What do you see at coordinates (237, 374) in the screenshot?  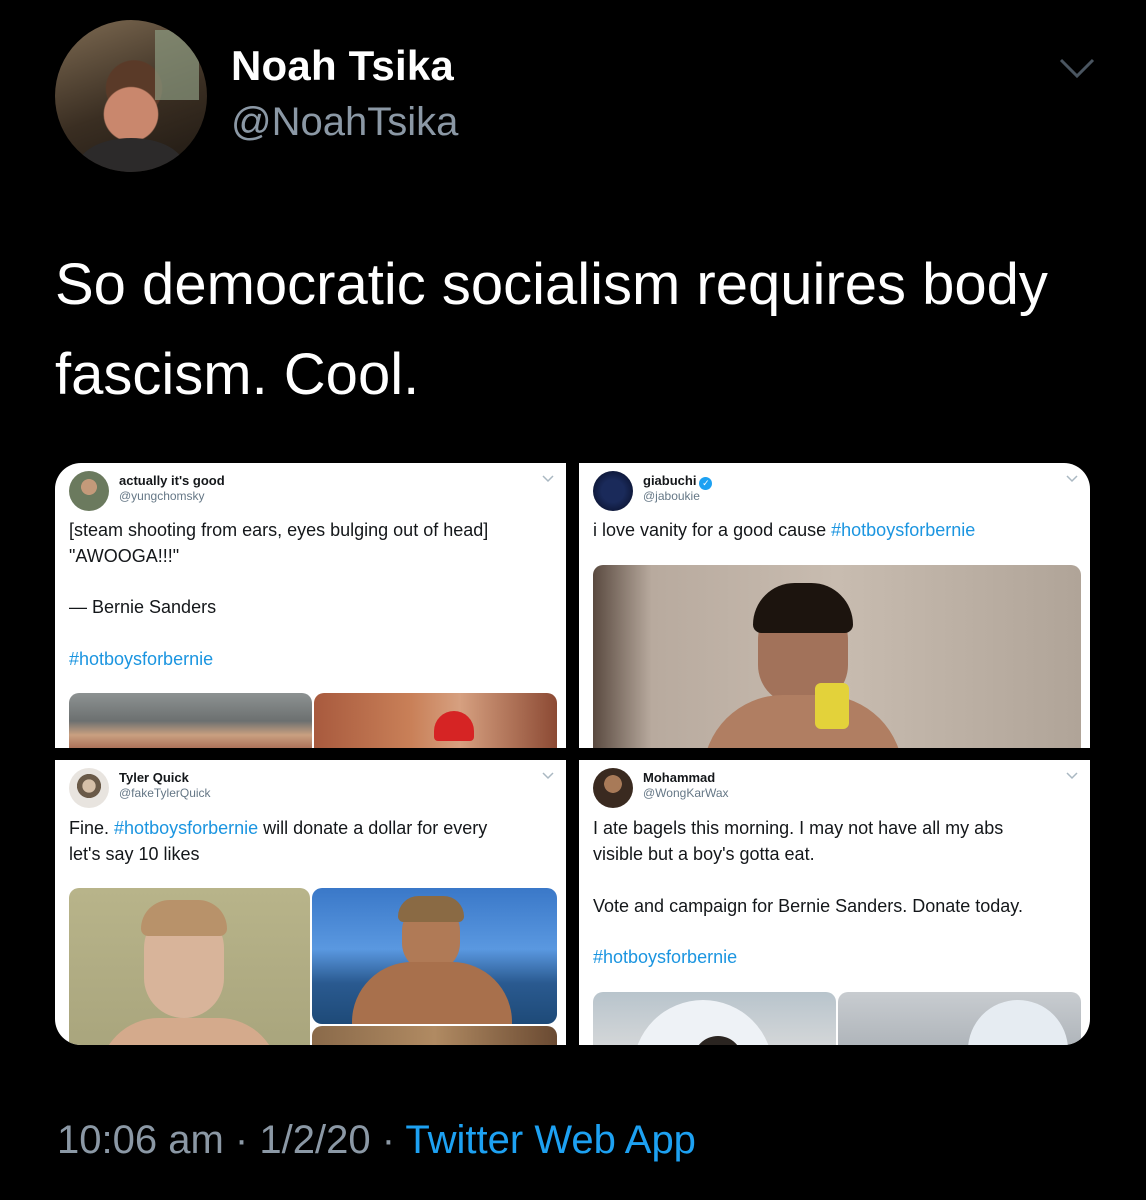 I see `tweet-text-line: fascism. Cool.` at bounding box center [237, 374].